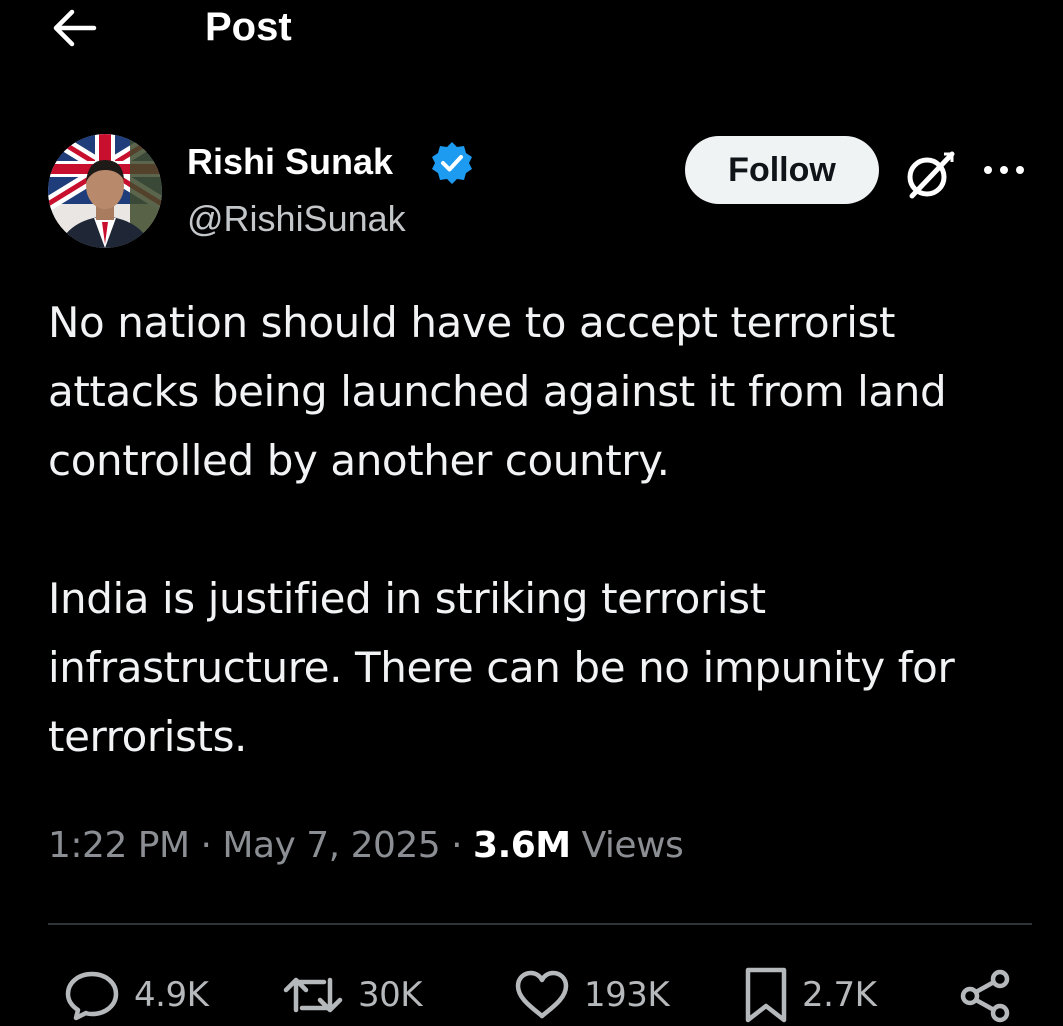 Image resolution: width=1063 pixels, height=1026 pixels. I want to click on bookmark-button: 2.7K, so click(809, 995).